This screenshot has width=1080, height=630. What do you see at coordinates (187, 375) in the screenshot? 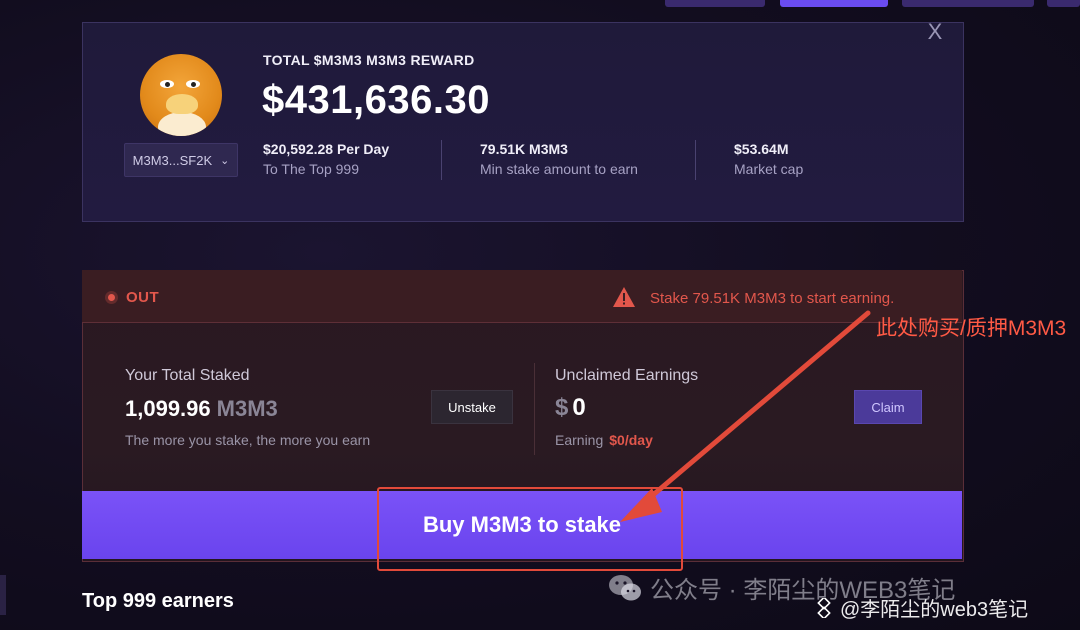
I see `total-staked-label: Your Total Staked` at bounding box center [187, 375].